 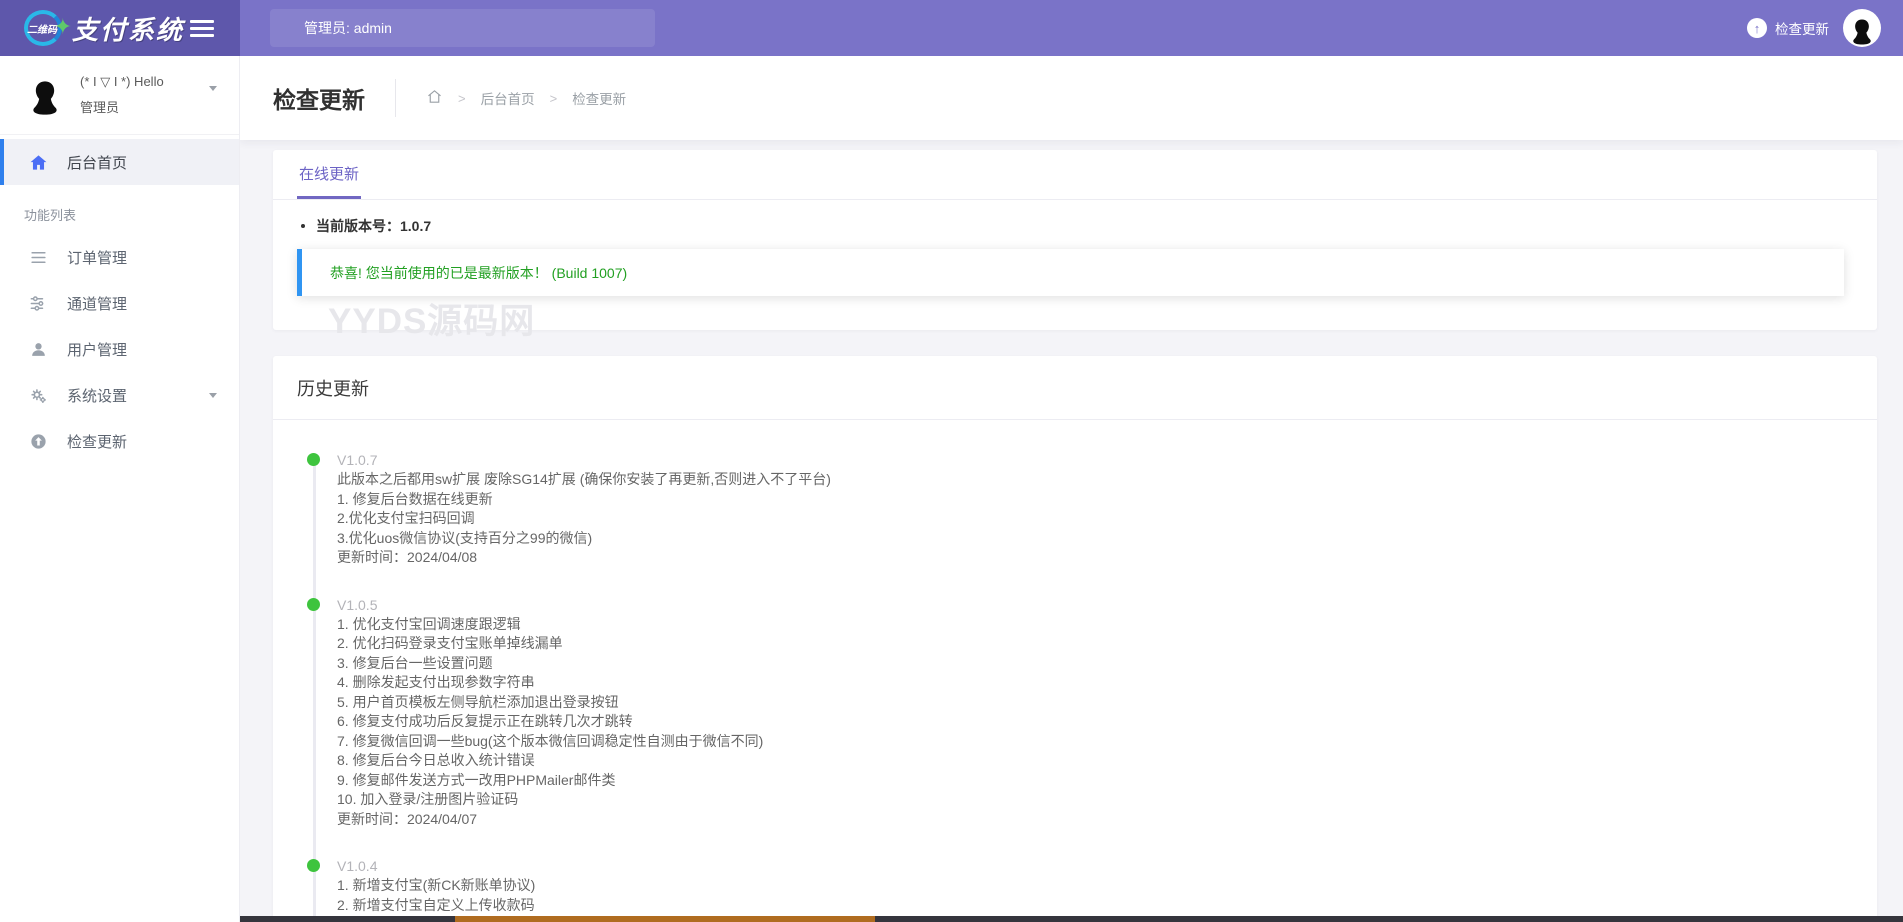 I want to click on brand-area: 二维码 ✦ 支付系统, so click(x=120, y=28).